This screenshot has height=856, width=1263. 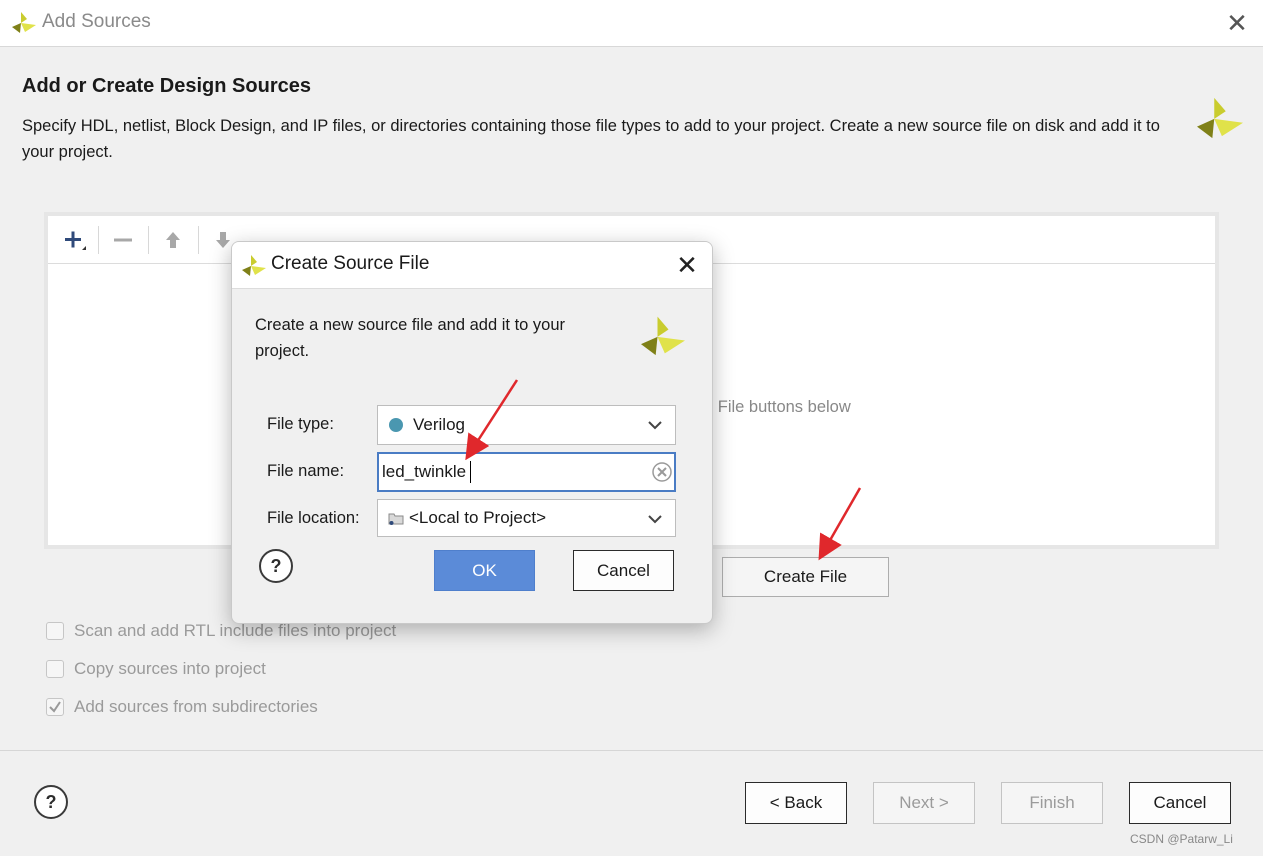 What do you see at coordinates (470, 472) in the screenshot?
I see `text-cursor` at bounding box center [470, 472].